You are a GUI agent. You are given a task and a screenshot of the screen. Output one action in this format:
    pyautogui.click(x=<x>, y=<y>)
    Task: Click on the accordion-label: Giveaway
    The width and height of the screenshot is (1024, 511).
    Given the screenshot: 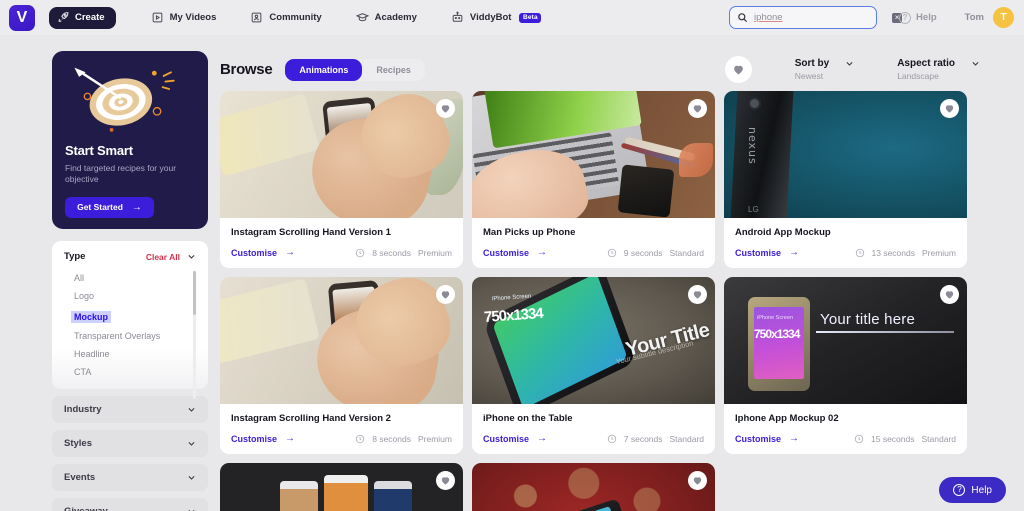 What is the action you would take?
    pyautogui.click(x=86, y=508)
    